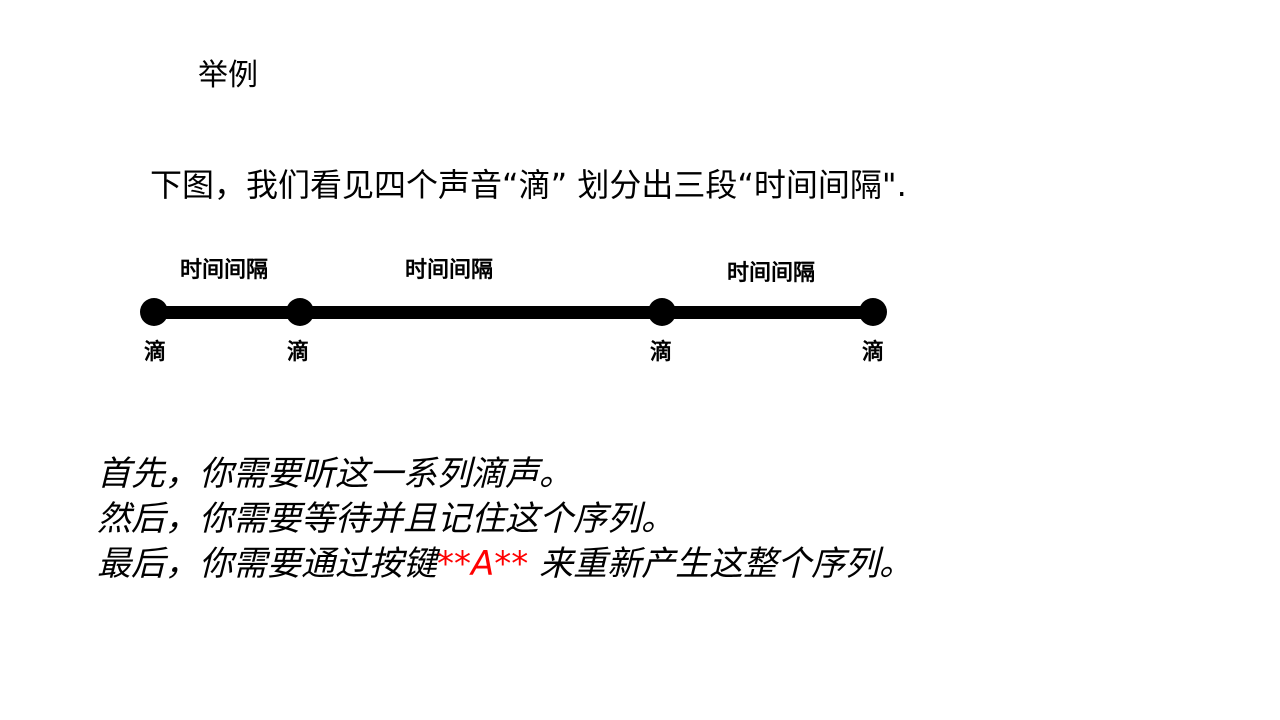 This screenshot has height=720, width=1280. I want to click on interval-label-1: 时间间隔, so click(224, 270).